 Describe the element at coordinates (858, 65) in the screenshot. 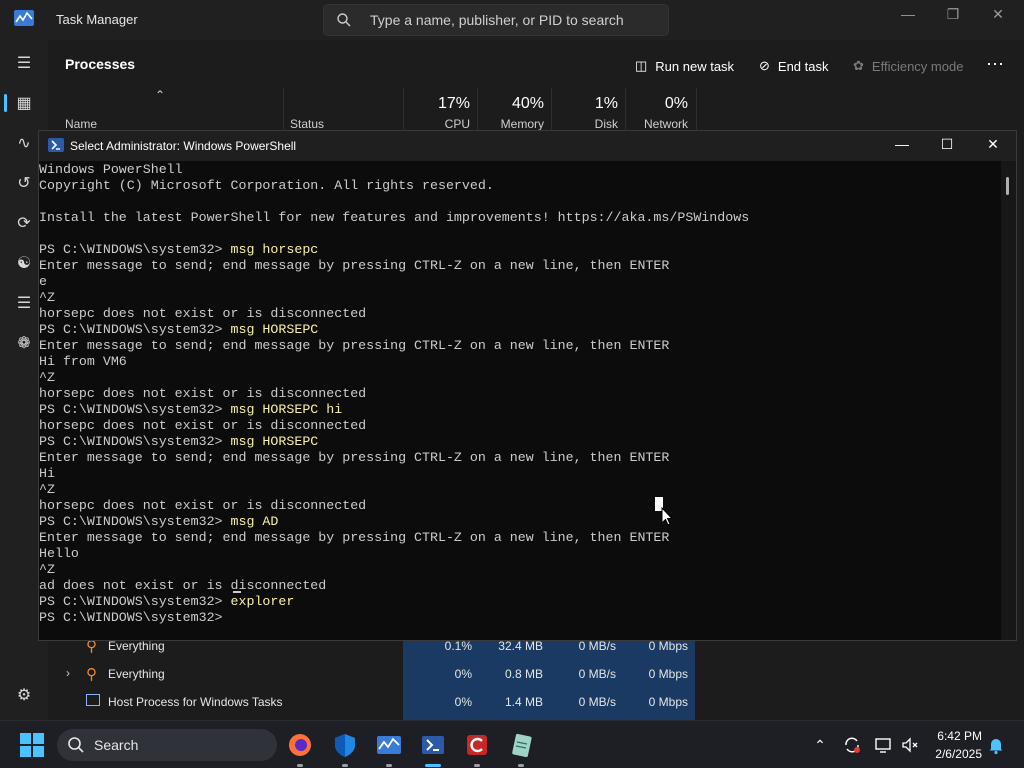

I see `leaf-icon: ✿` at that location.